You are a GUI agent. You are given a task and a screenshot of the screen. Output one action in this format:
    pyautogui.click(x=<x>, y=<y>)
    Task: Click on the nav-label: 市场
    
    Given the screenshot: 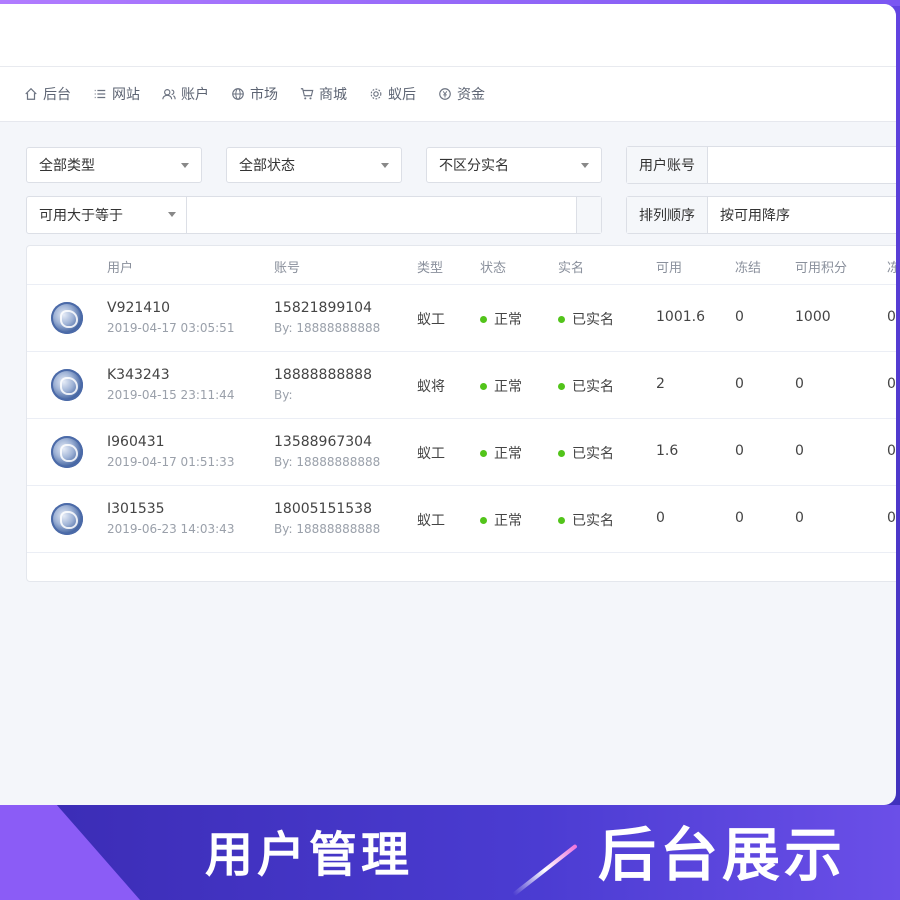 What is the action you would take?
    pyautogui.click(x=264, y=95)
    